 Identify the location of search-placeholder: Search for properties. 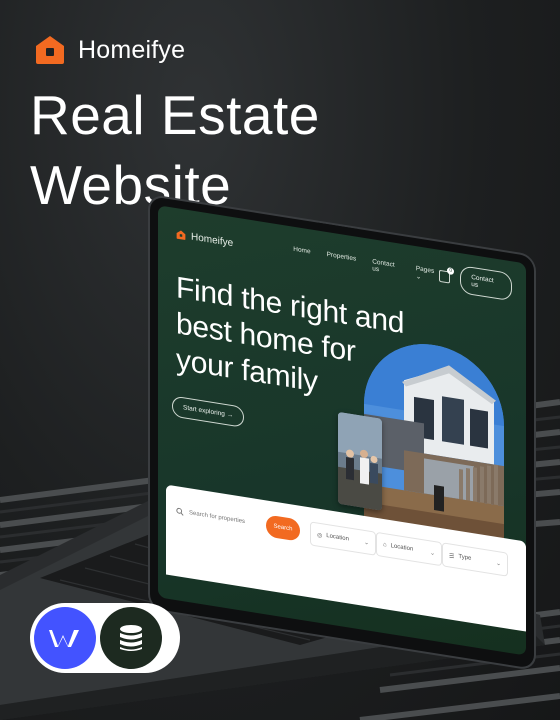
(217, 518).